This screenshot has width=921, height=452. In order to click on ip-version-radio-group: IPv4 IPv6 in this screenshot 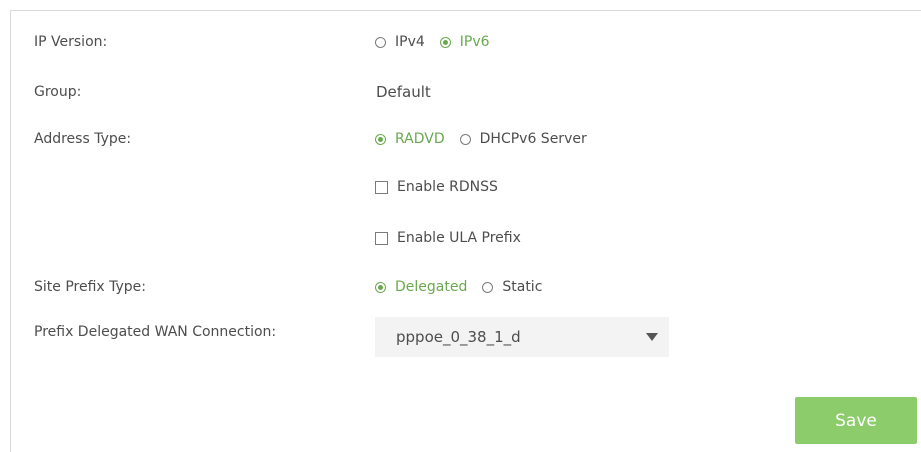, I will do `click(432, 42)`.